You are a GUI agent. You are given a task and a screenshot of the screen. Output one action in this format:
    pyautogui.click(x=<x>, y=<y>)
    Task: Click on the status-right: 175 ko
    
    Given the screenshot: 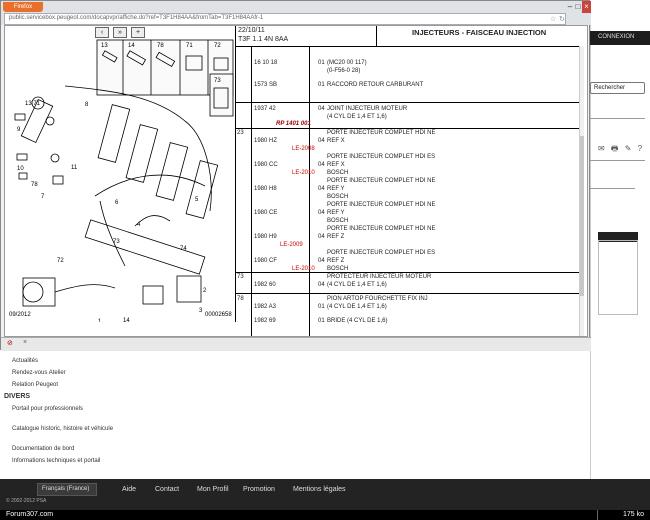 What is the action you would take?
    pyautogui.click(x=633, y=514)
    